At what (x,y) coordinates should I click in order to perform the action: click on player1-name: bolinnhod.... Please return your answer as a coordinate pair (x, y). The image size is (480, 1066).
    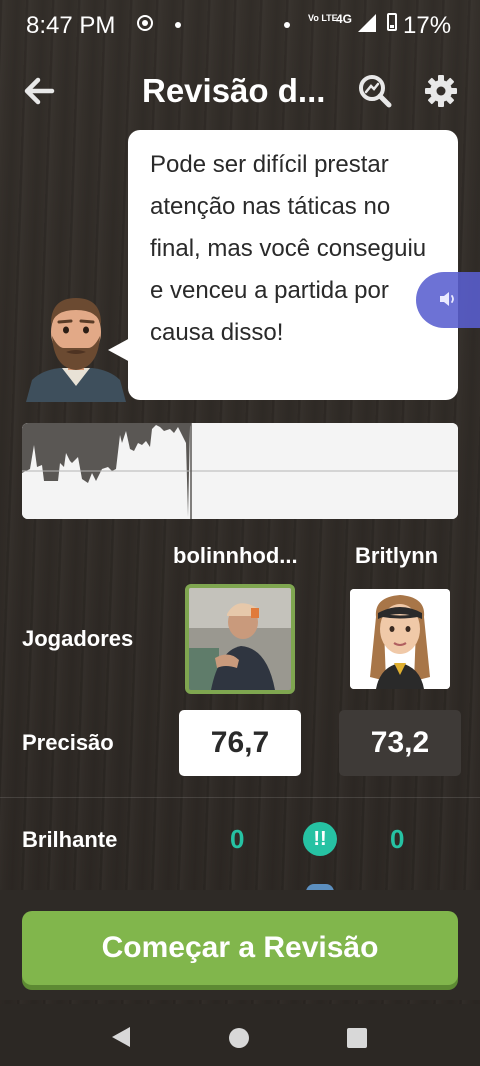
    Looking at the image, I should click on (235, 555).